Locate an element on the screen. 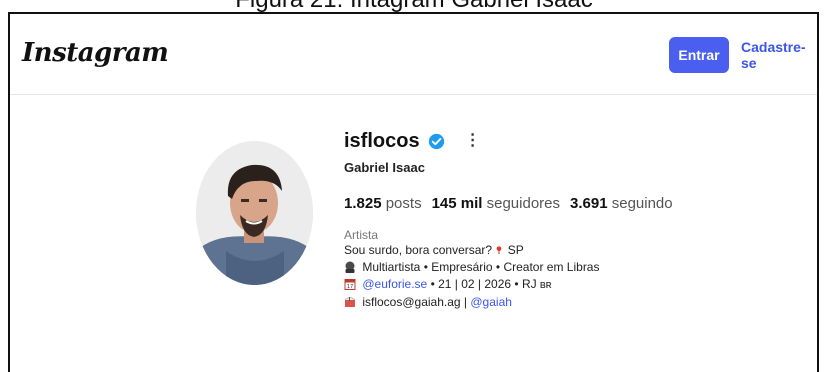 The height and width of the screenshot is (372, 828). artist-emoji-icon is located at coordinates (350, 267).